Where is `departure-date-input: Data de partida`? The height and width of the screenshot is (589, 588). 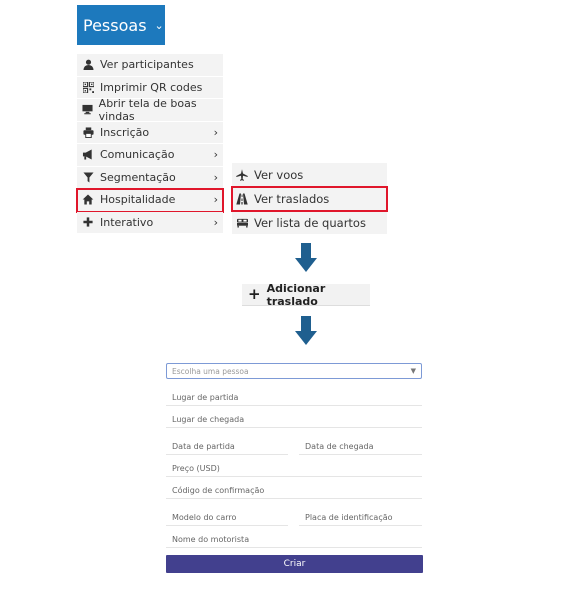
departure-date-input: Data de partida is located at coordinates (227, 446).